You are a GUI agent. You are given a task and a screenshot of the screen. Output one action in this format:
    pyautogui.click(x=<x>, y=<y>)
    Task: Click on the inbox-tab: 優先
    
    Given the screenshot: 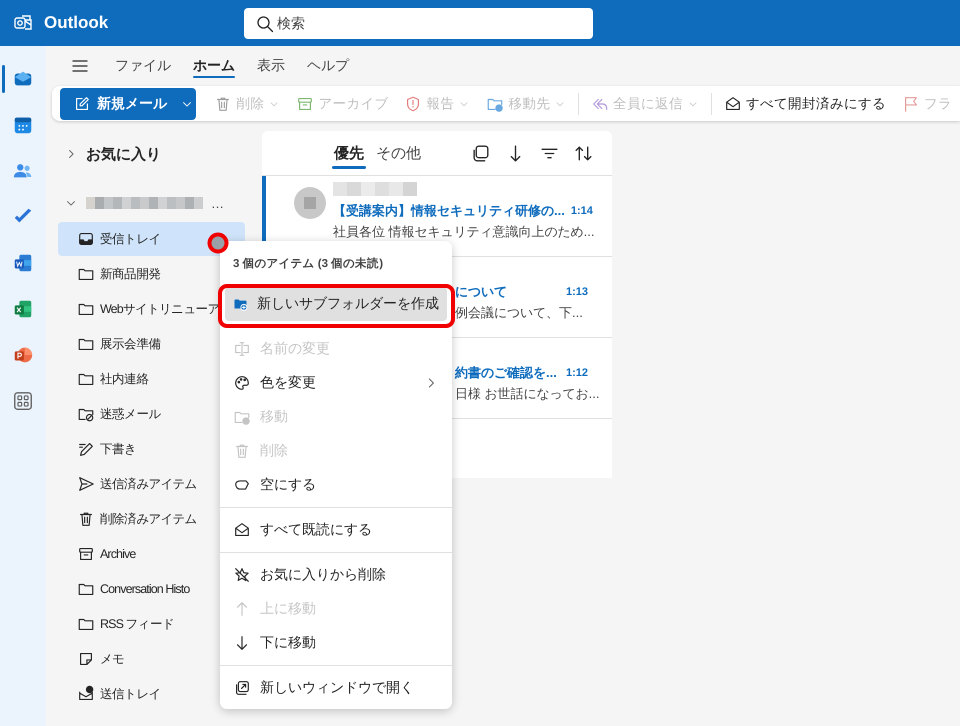 What is the action you would take?
    pyautogui.click(x=349, y=153)
    